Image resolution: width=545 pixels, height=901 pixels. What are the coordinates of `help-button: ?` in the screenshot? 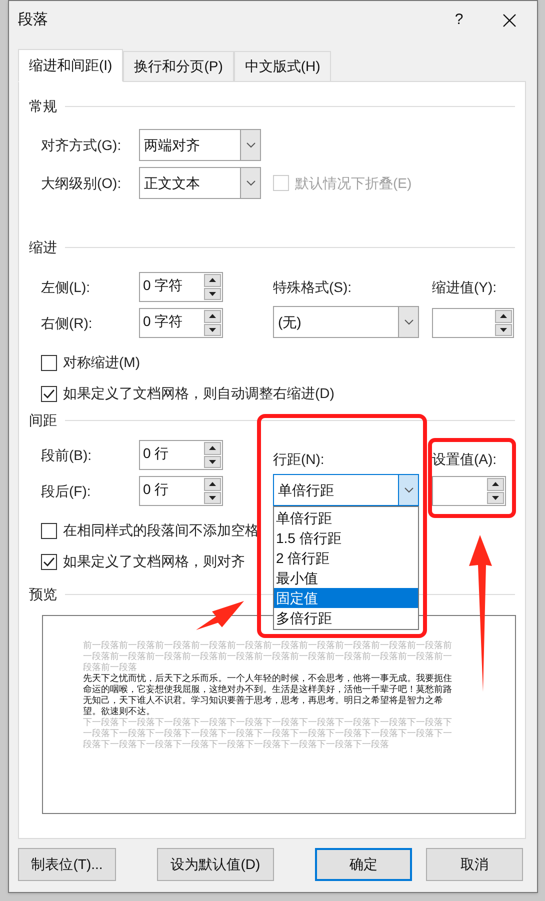 It's located at (459, 20).